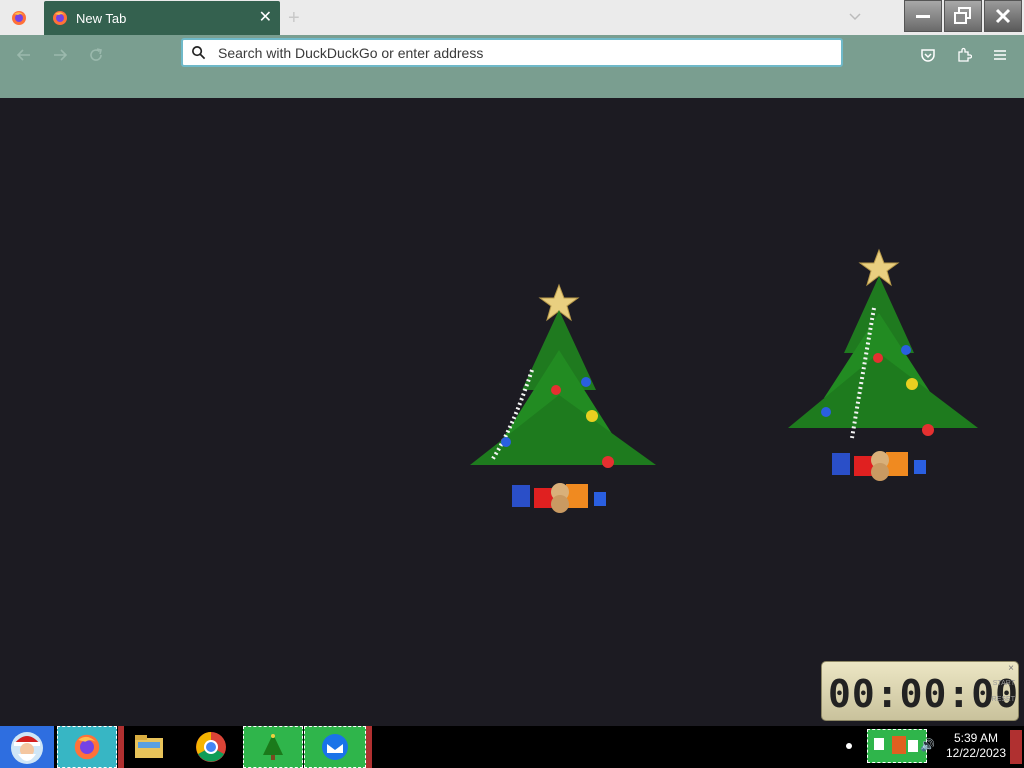 The image size is (1024, 768). I want to click on firefox-view-button, so click(19, 17).